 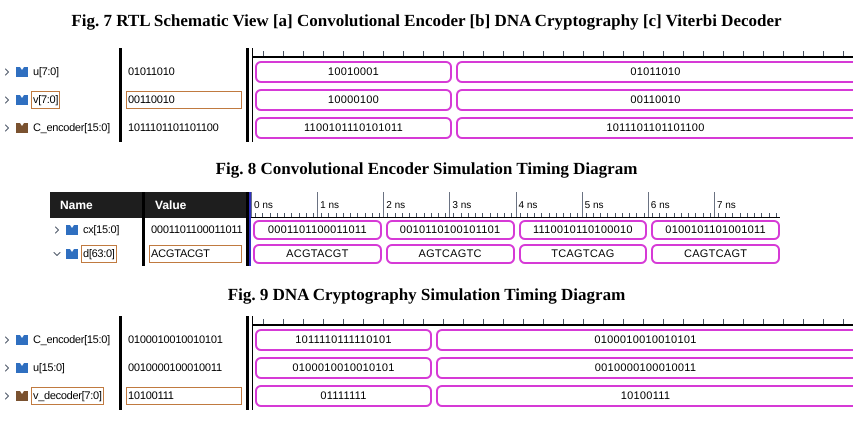 What do you see at coordinates (151, 72) in the screenshot?
I see `signal-value: 01011010` at bounding box center [151, 72].